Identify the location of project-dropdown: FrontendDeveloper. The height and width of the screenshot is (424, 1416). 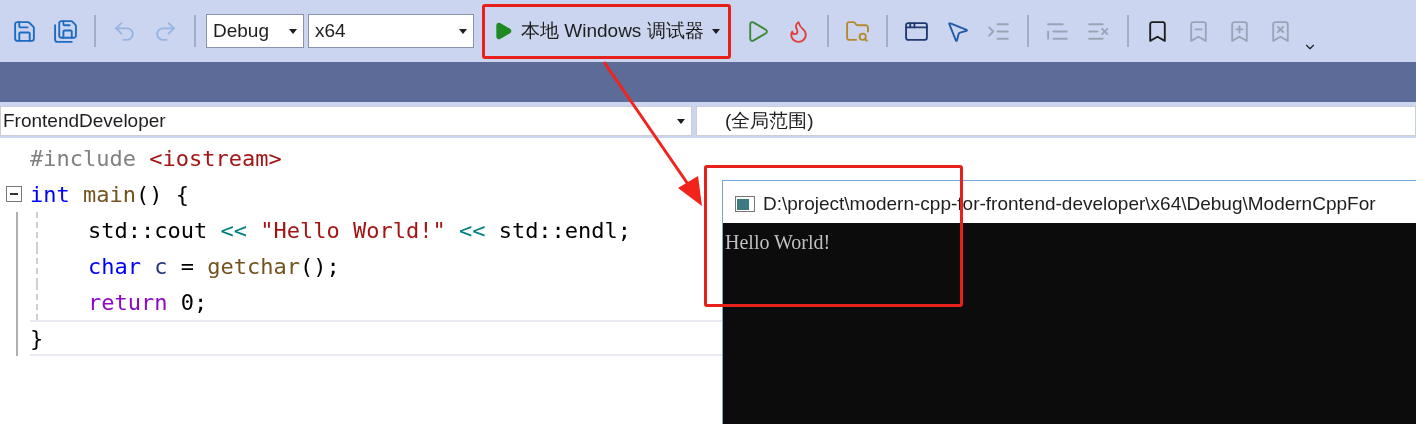
(346, 121).